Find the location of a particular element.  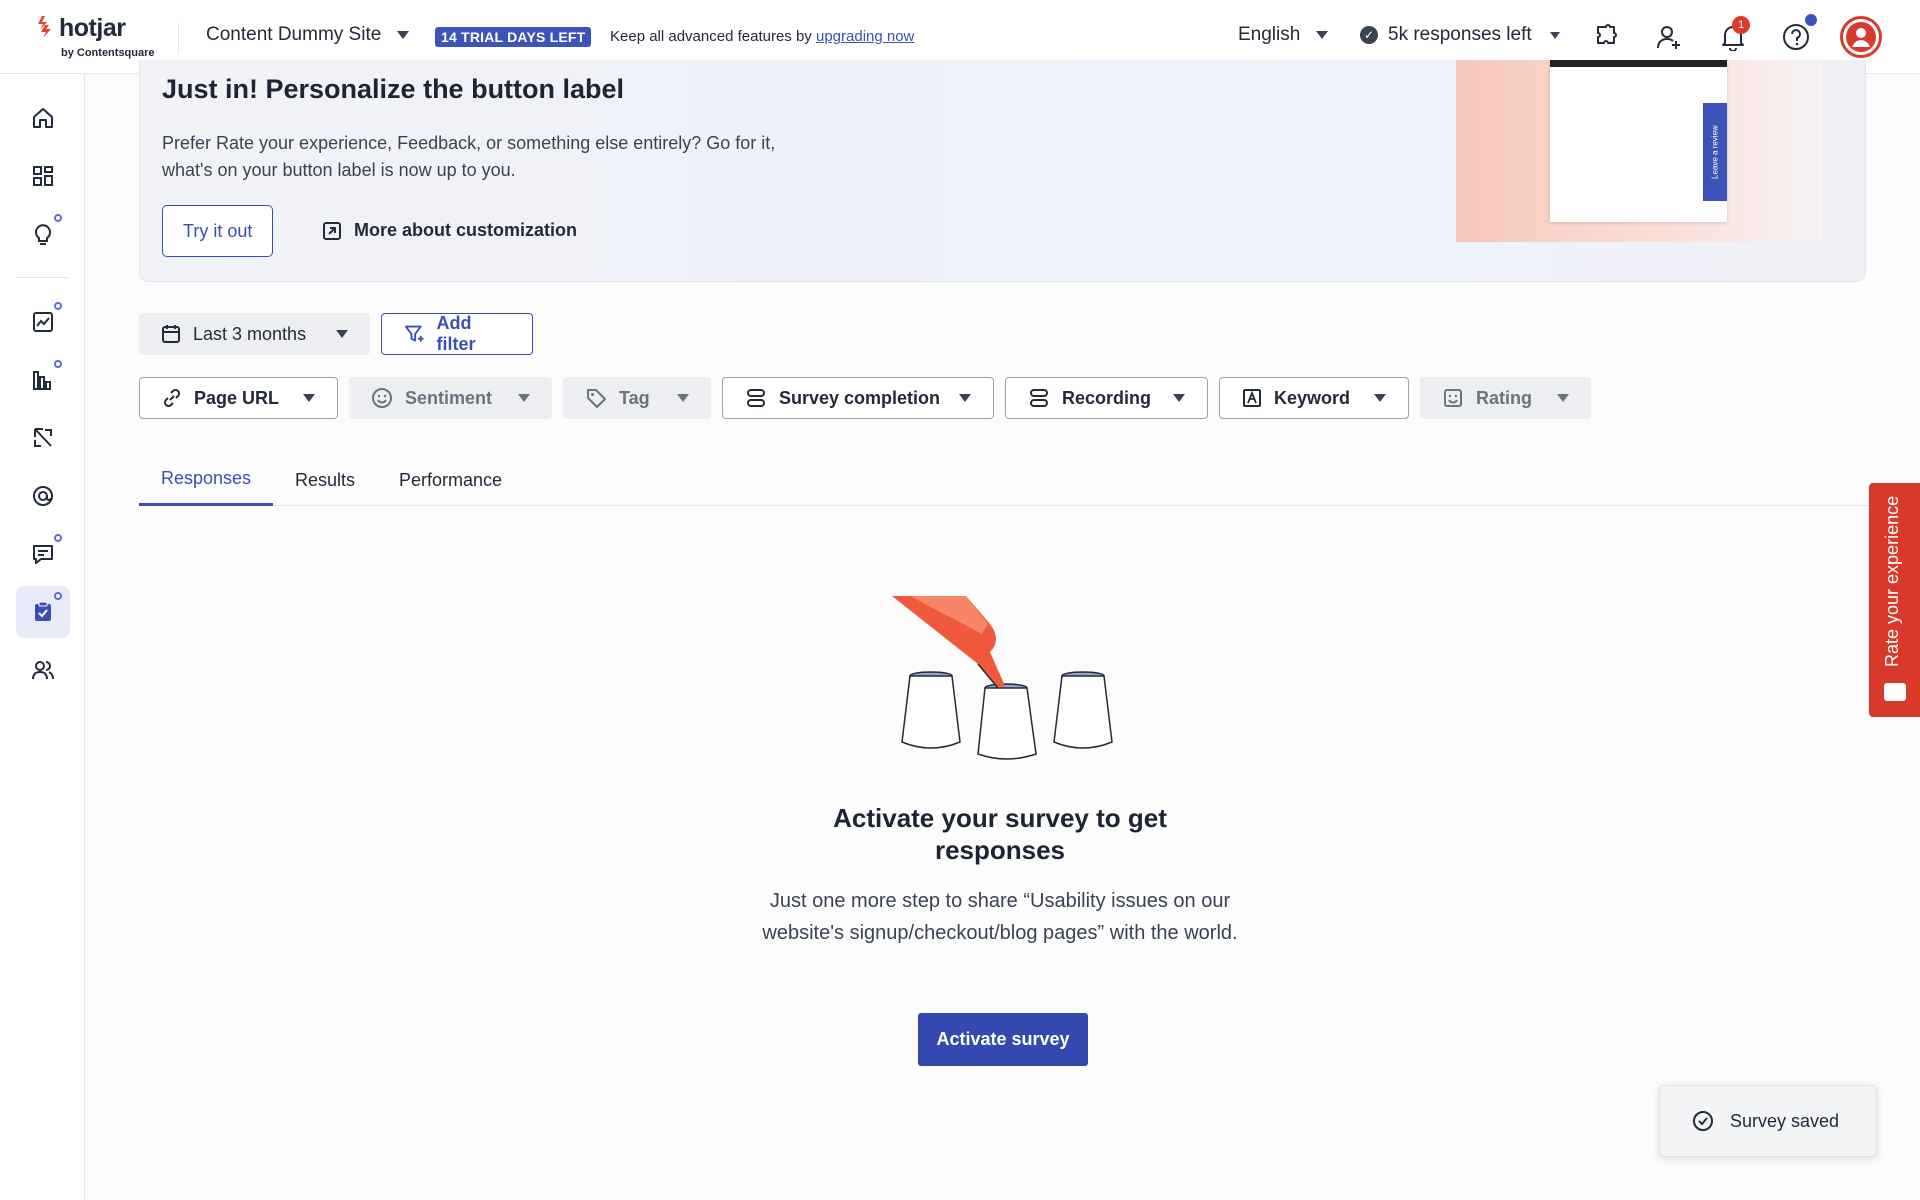

promo-screen-mockup: Leave a review is located at coordinates (1638, 141).